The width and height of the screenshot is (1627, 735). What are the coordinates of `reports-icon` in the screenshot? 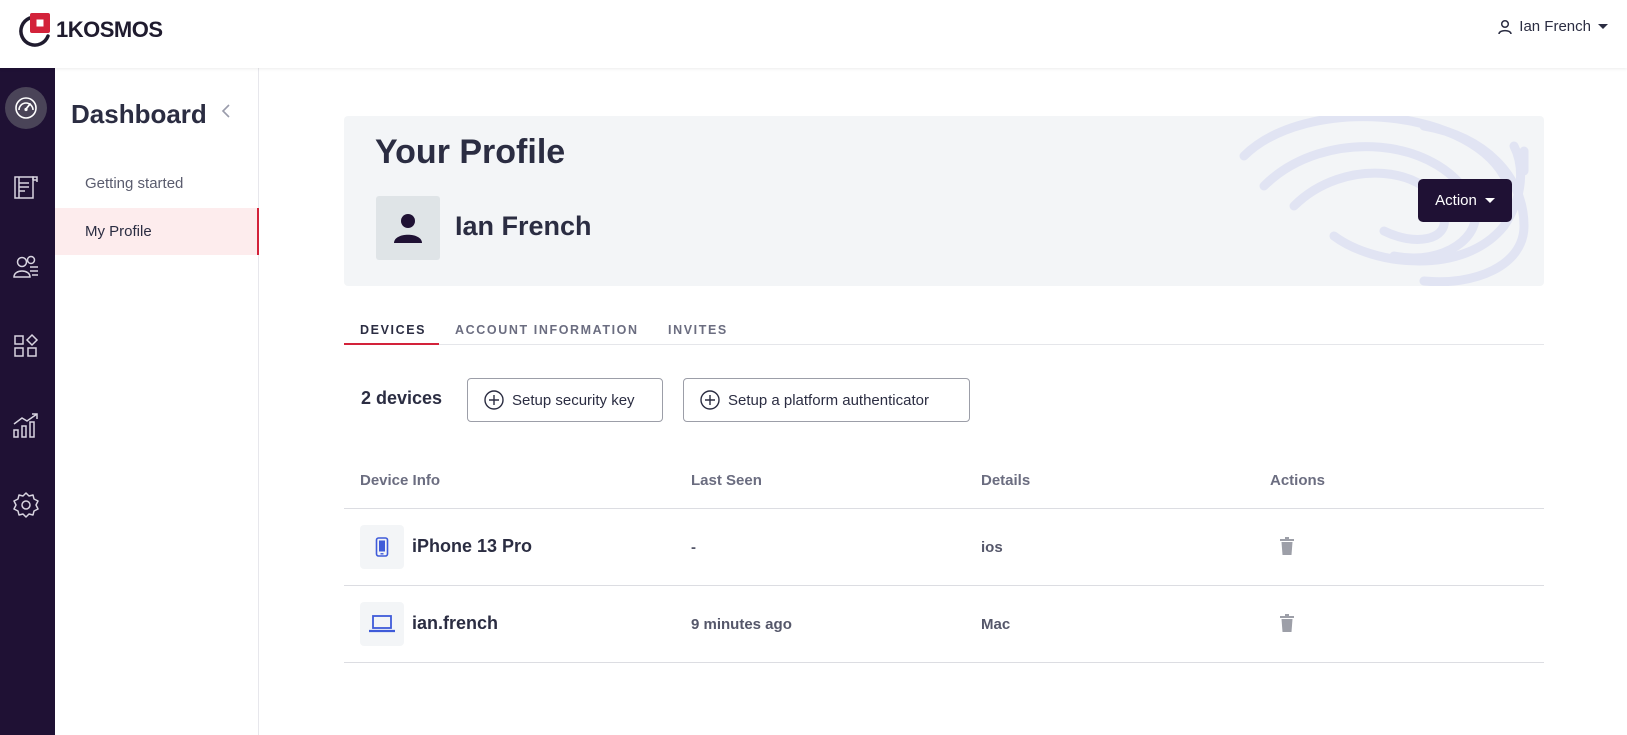 It's located at (25, 425).